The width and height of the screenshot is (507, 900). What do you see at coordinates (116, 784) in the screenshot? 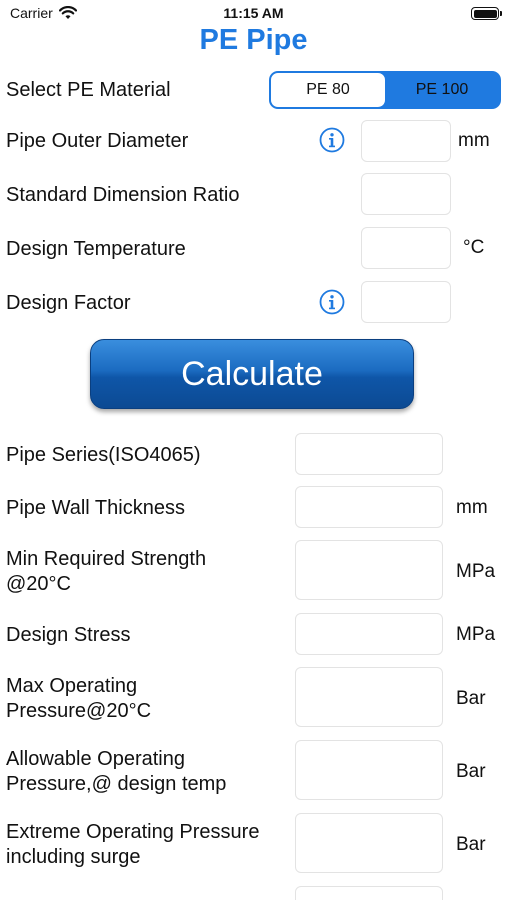
I see `allow-op-pressure-label-line2: Pressure,@ design temp` at bounding box center [116, 784].